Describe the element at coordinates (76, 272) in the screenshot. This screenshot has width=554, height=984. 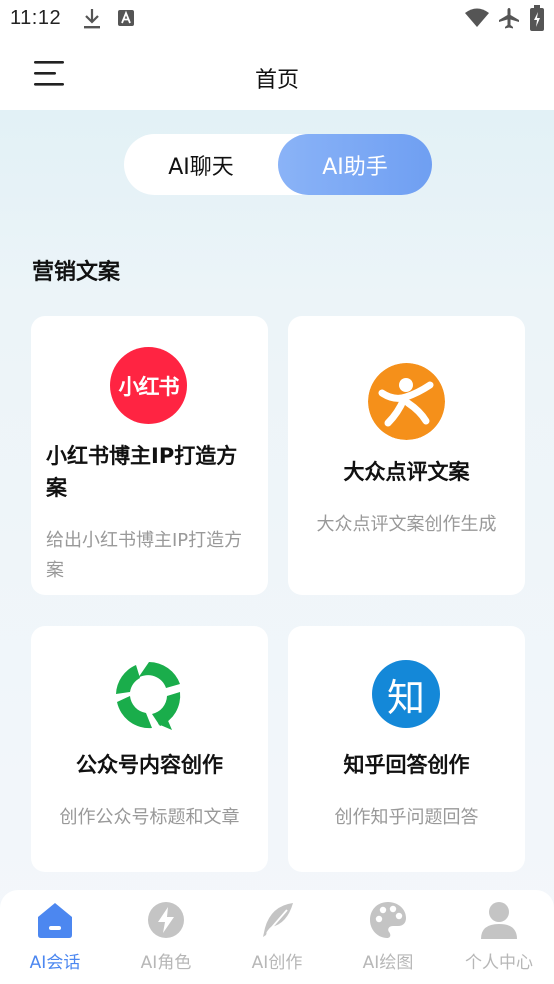
I see `section-title: 营销文案` at that location.